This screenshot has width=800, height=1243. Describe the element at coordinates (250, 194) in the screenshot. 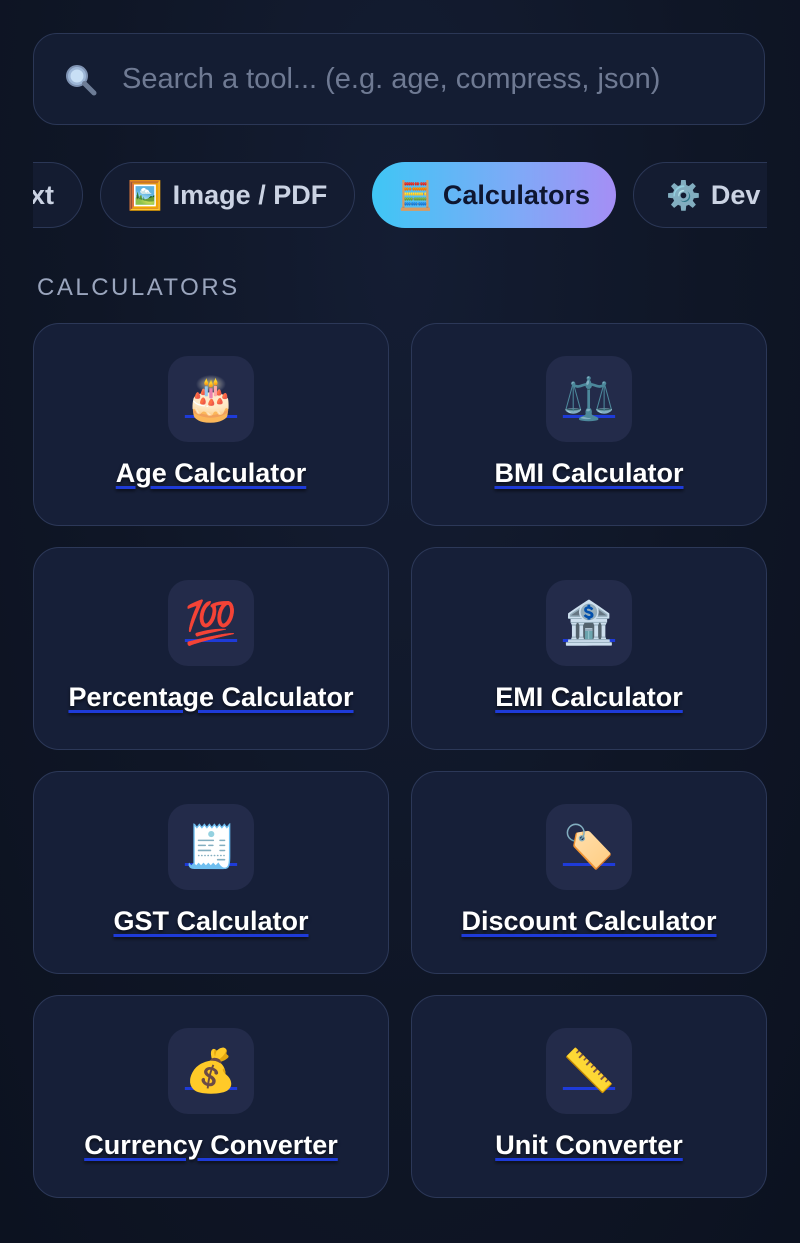

I see `tab-label: Image / PDF` at that location.